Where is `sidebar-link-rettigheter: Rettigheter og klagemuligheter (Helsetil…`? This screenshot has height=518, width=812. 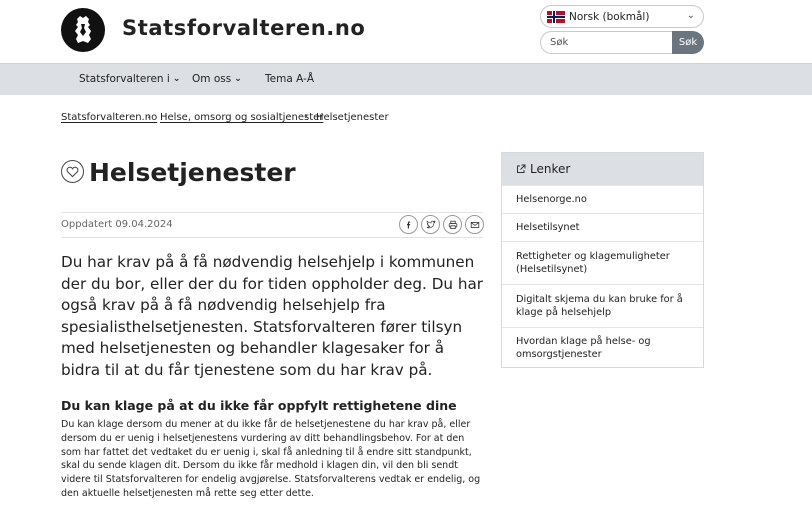
sidebar-link-rettigheter: Rettigheter og klagemuligheter (Helsetil… is located at coordinates (602, 262).